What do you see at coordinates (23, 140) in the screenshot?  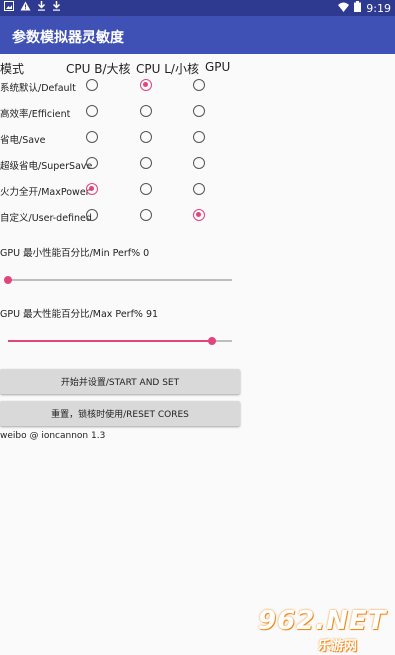 I see `row-label: 省电/Save` at bounding box center [23, 140].